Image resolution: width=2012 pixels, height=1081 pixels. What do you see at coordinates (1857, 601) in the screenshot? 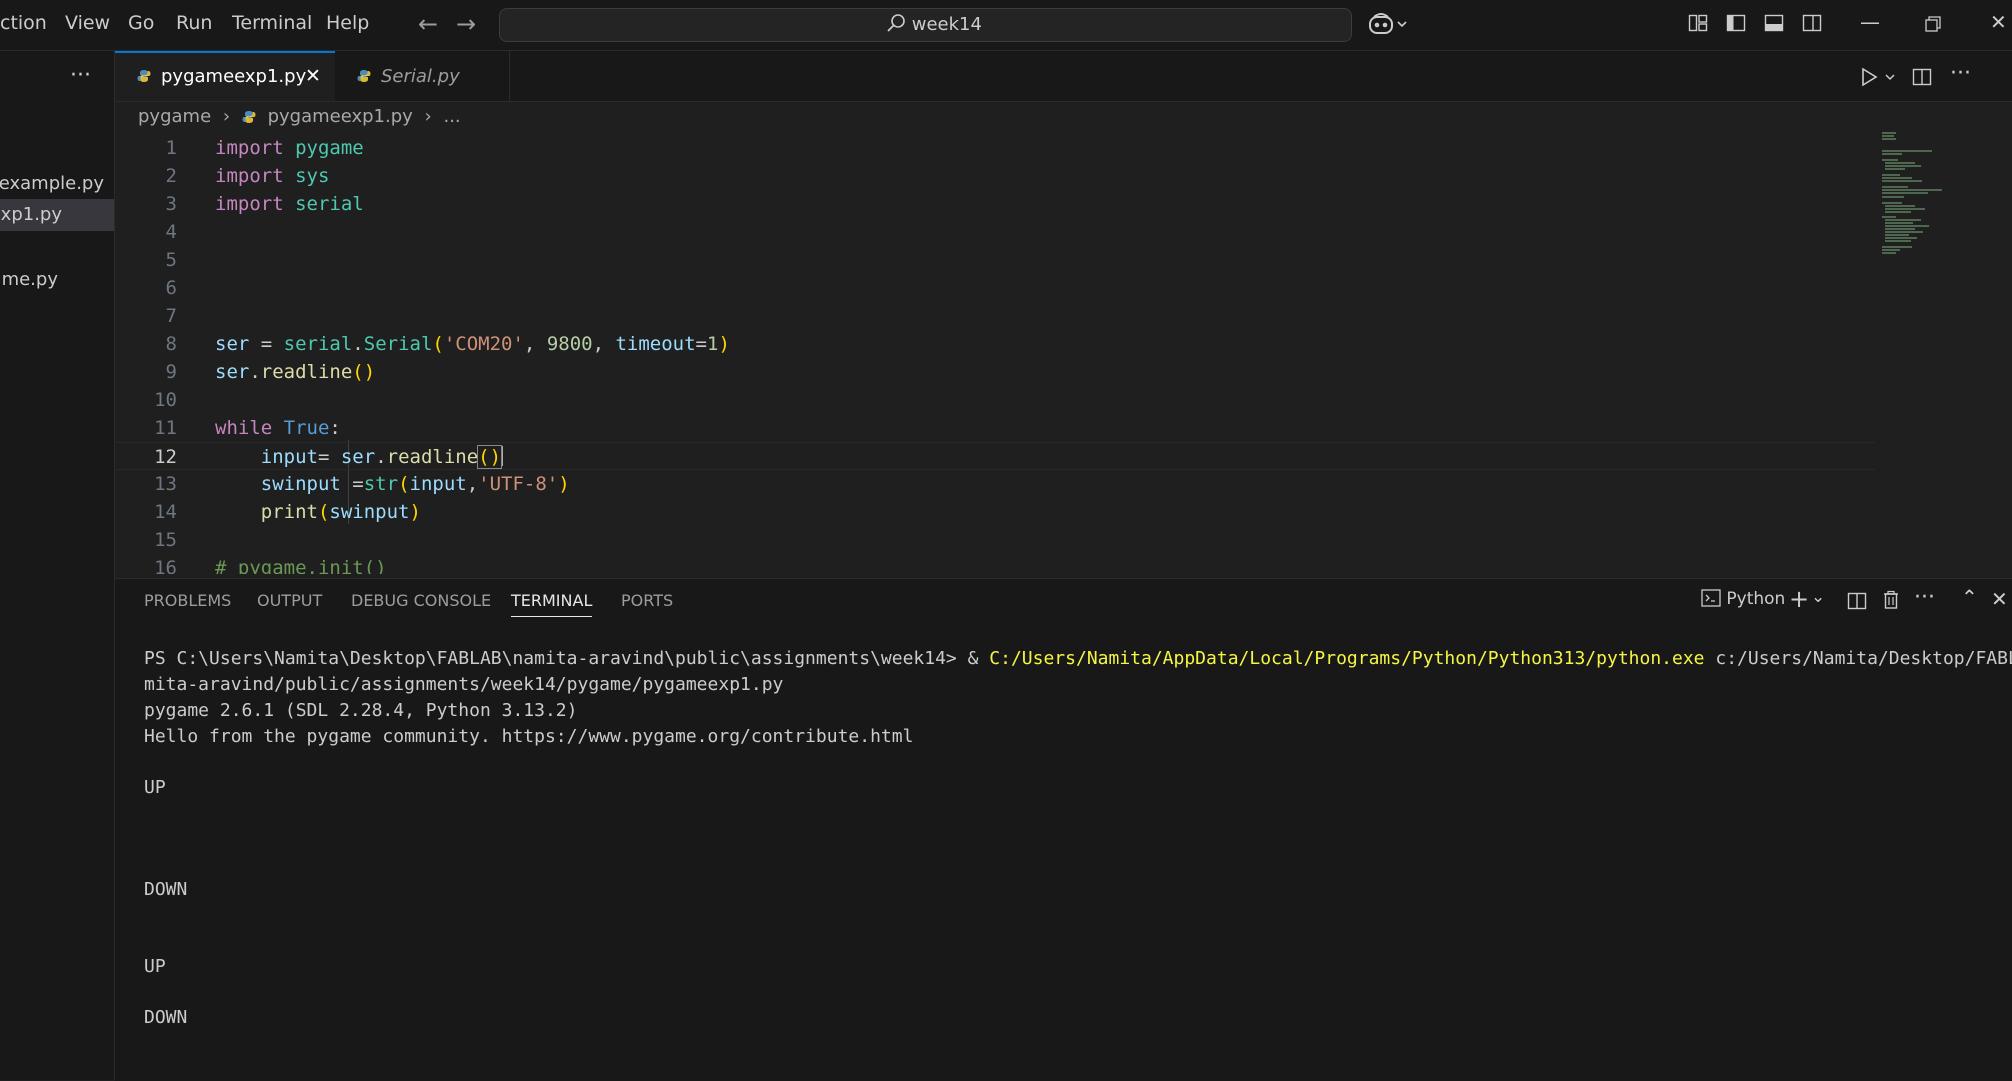
I see `split-terminal-icon` at bounding box center [1857, 601].